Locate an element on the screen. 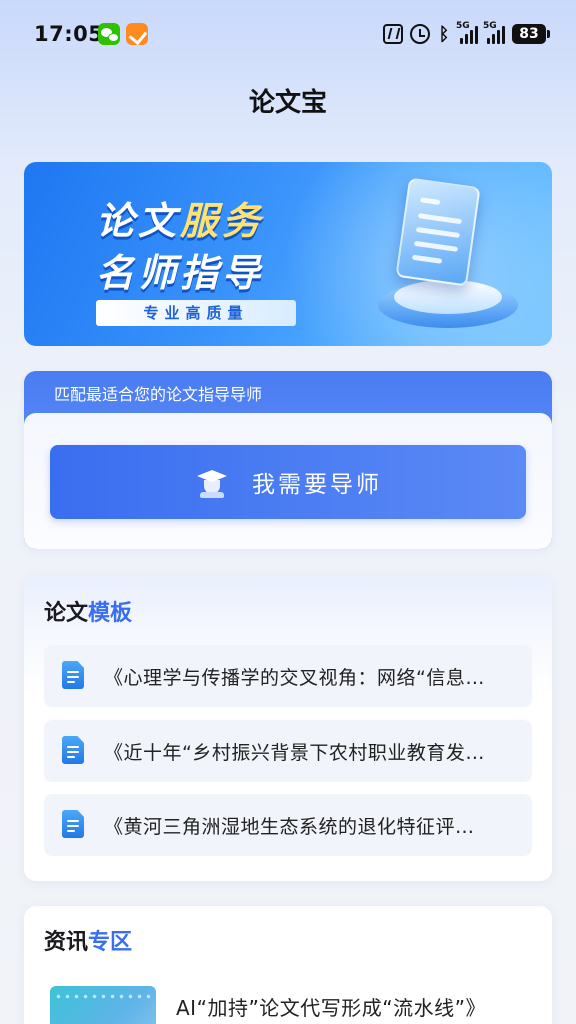 This screenshot has height=1024, width=576. network-type-label-2: 5G is located at coordinates (490, 26).